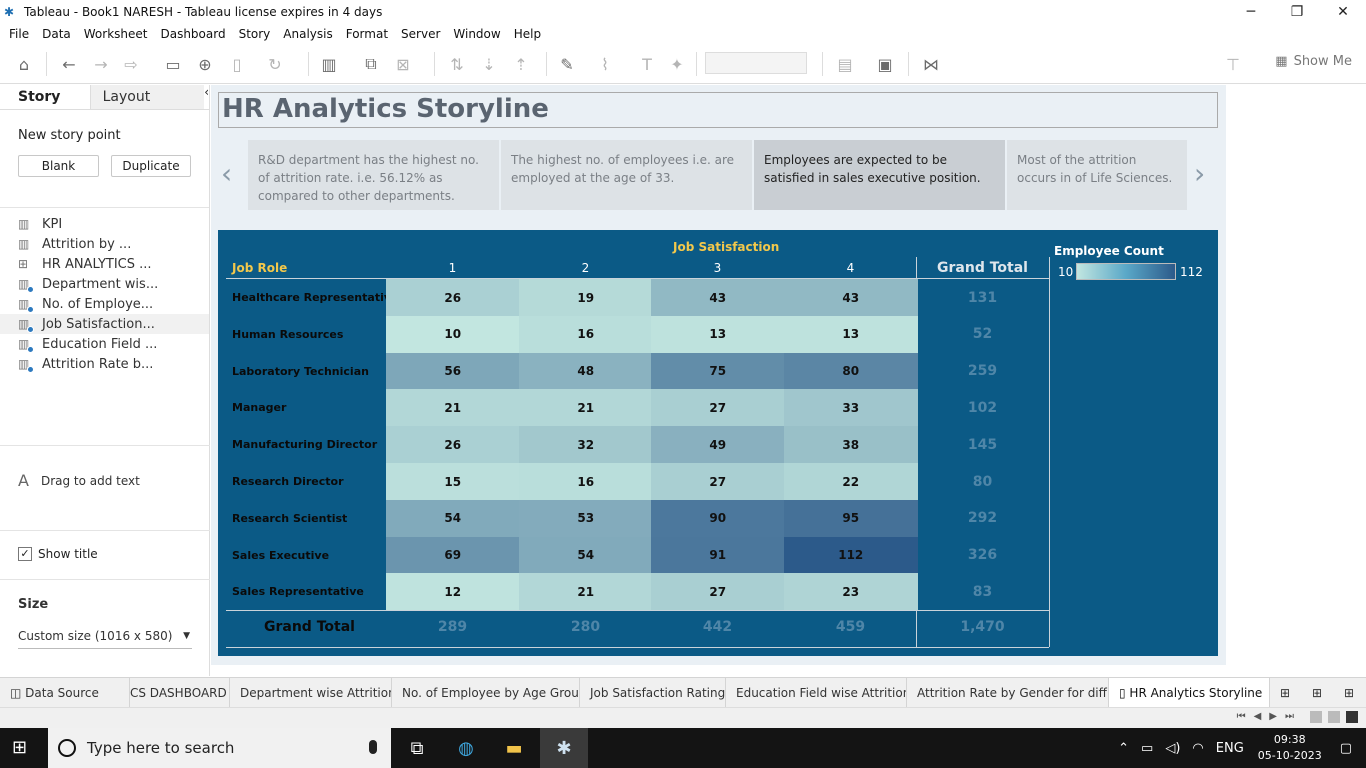 The height and width of the screenshot is (768, 1366). Describe the element at coordinates (521, 64) in the screenshot. I see `sort-descending-icon: ⇡` at that location.